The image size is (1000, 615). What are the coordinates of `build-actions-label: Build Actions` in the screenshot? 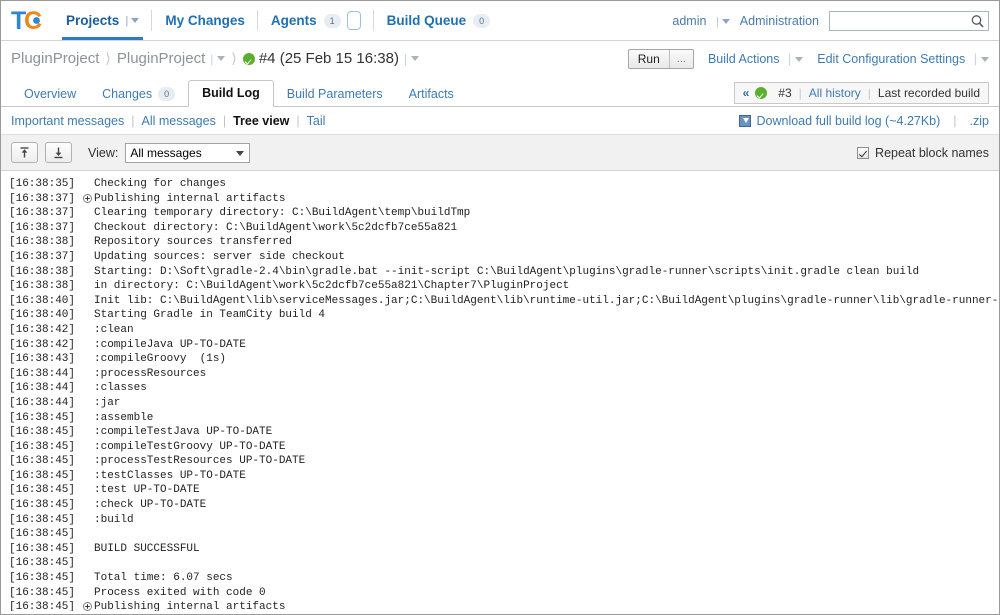 It's located at (743, 58).